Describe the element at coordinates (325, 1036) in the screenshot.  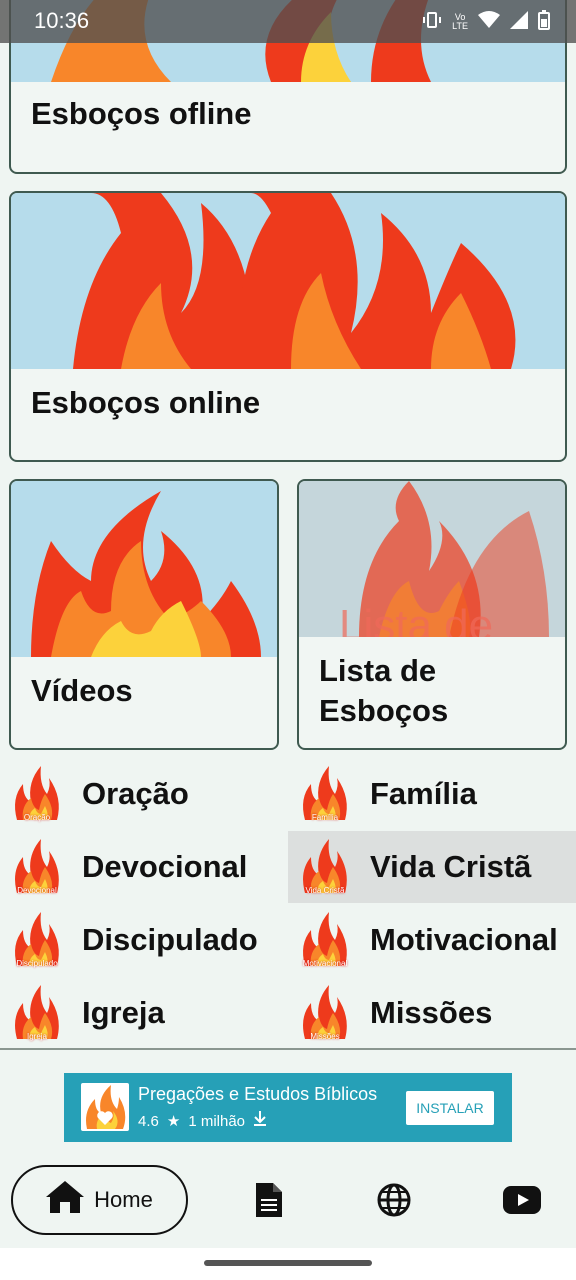
I see `flame-icon-text: Missões` at that location.